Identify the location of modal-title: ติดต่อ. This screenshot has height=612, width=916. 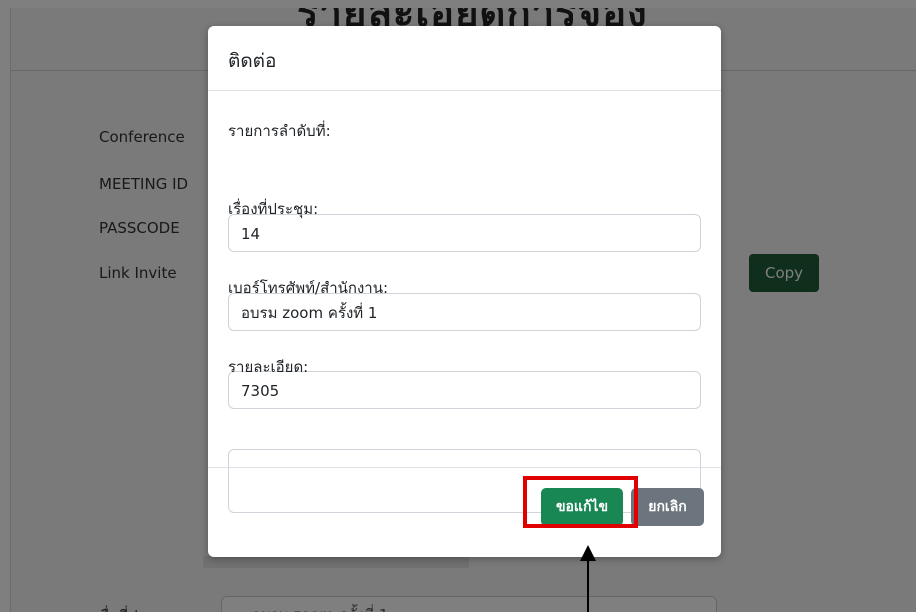
(252, 61).